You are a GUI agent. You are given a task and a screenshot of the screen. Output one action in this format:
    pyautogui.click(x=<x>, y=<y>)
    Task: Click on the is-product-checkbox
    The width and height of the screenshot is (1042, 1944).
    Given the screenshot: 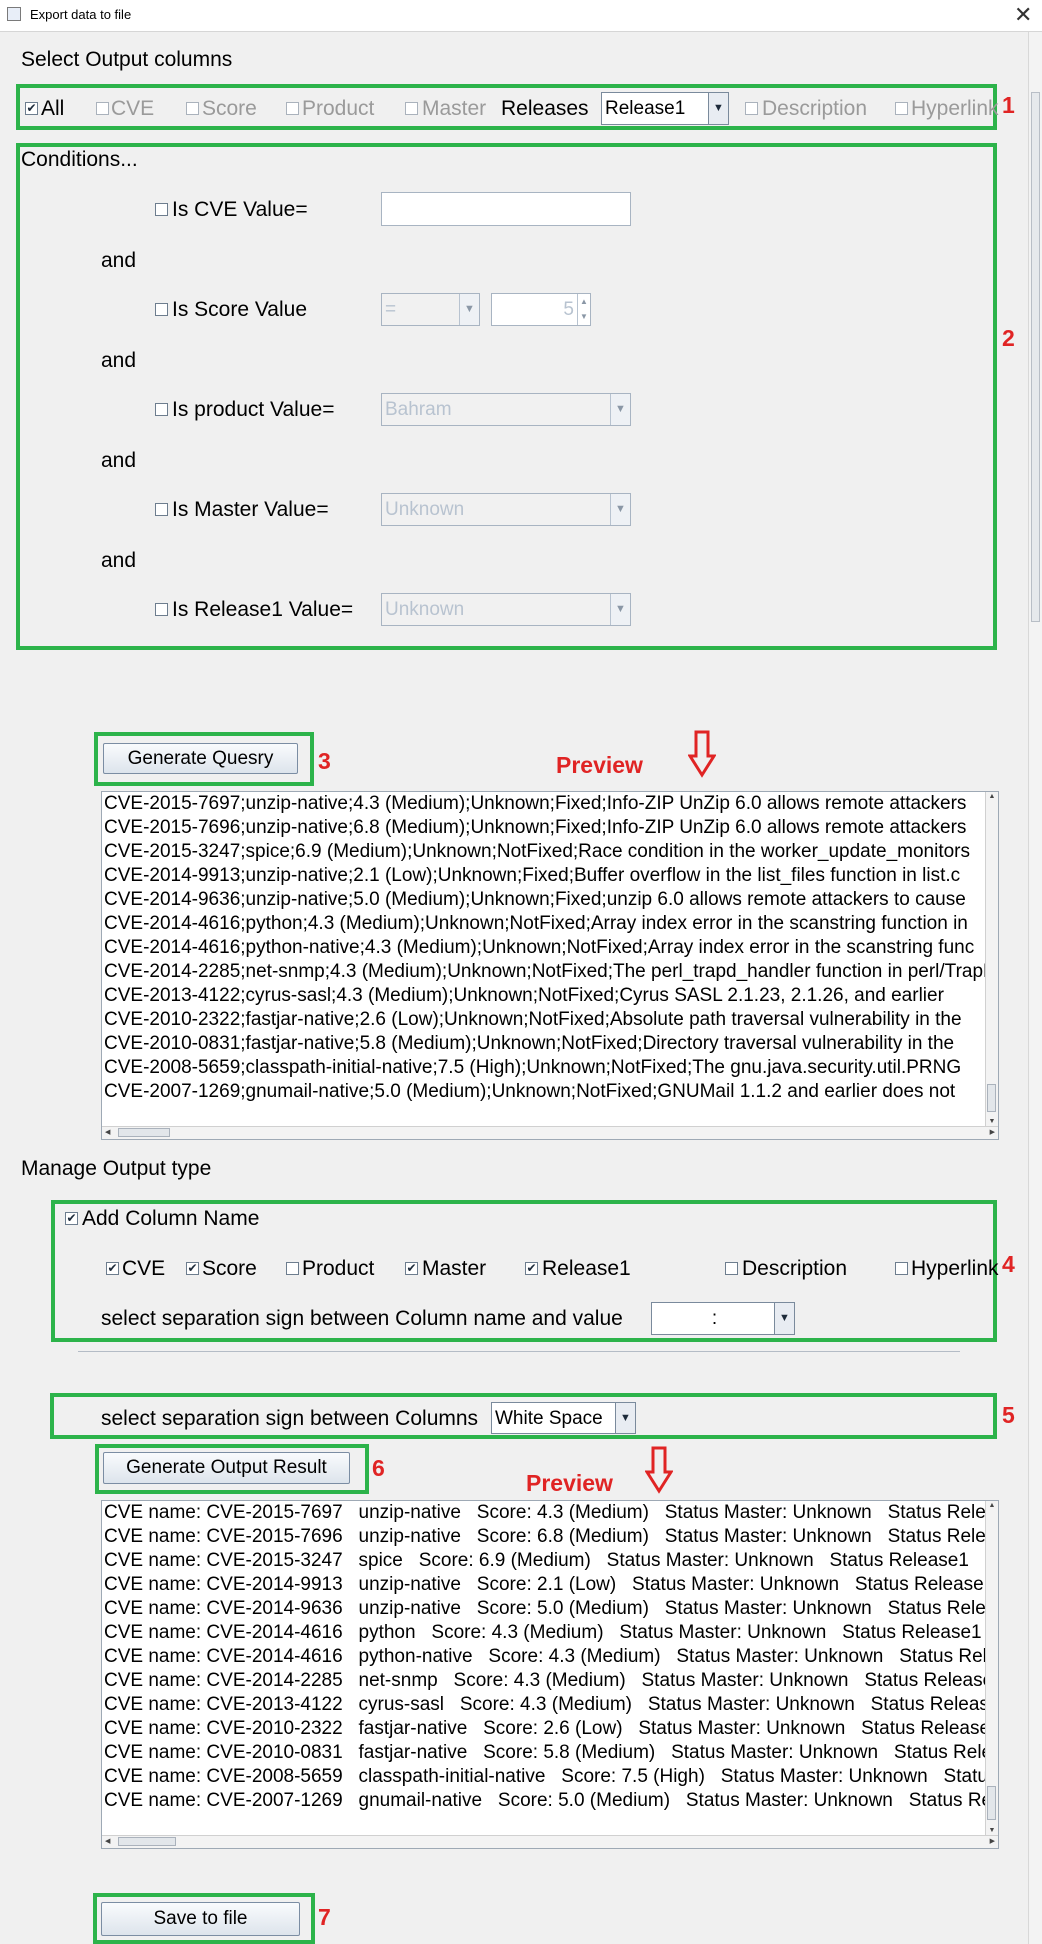 What is the action you would take?
    pyautogui.click(x=161, y=409)
    